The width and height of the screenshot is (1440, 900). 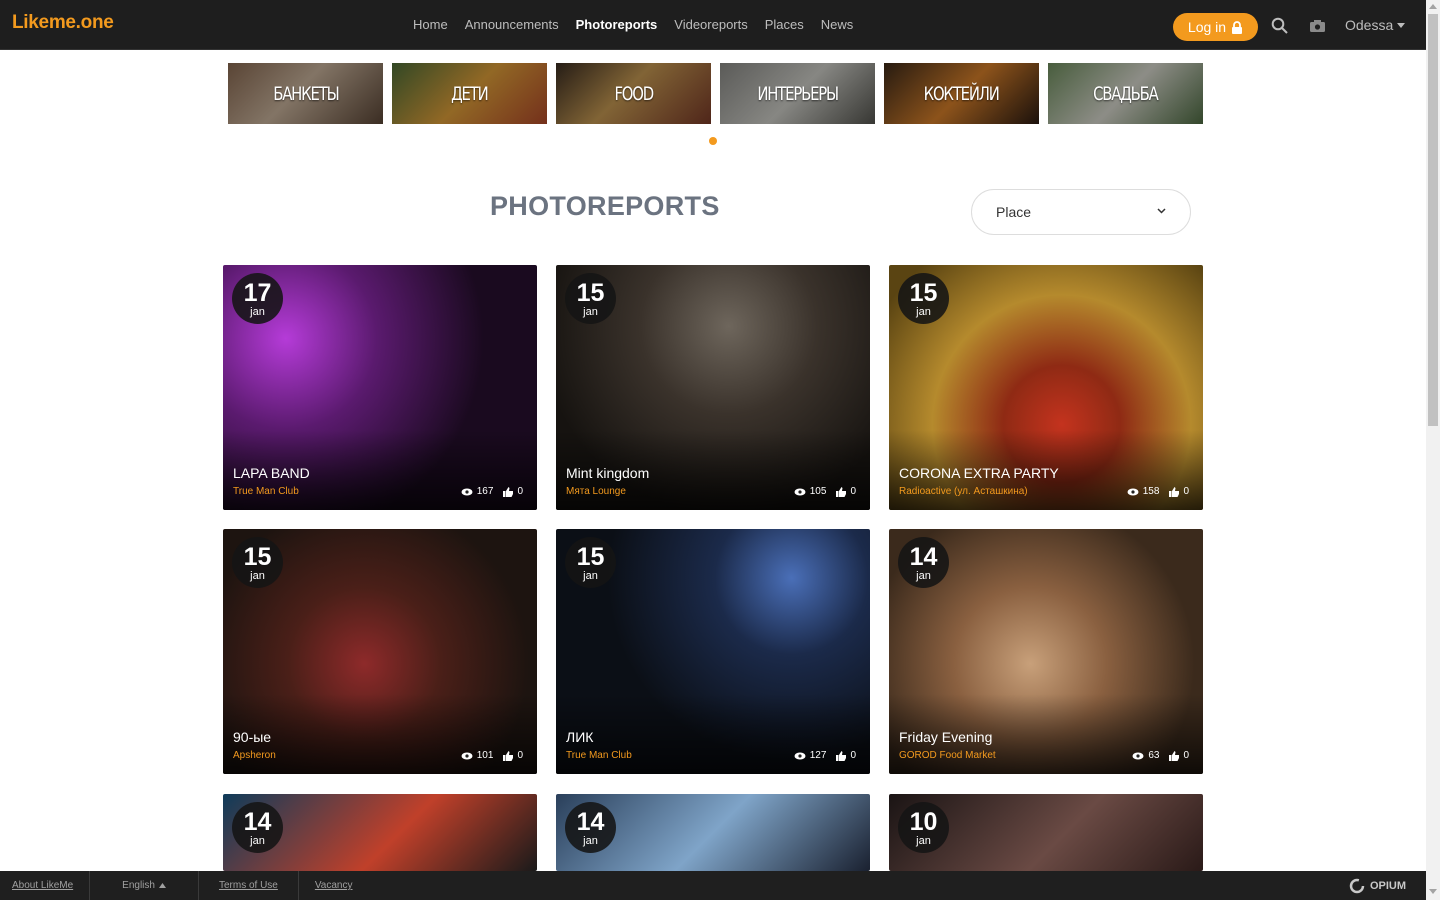 What do you see at coordinates (1369, 25) in the screenshot?
I see `city-label: Odessa` at bounding box center [1369, 25].